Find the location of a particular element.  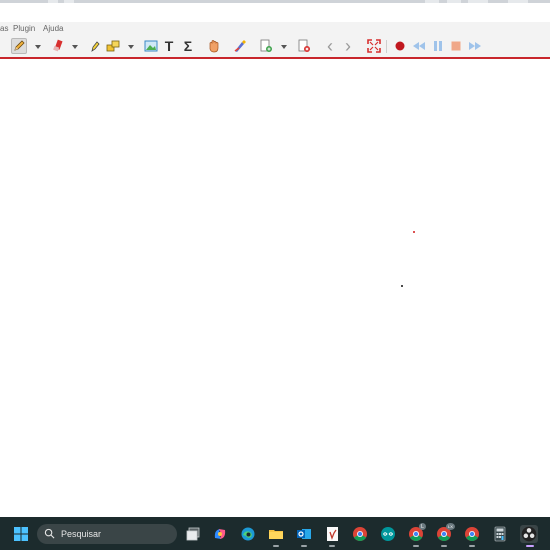

image-icon is located at coordinates (151, 46).